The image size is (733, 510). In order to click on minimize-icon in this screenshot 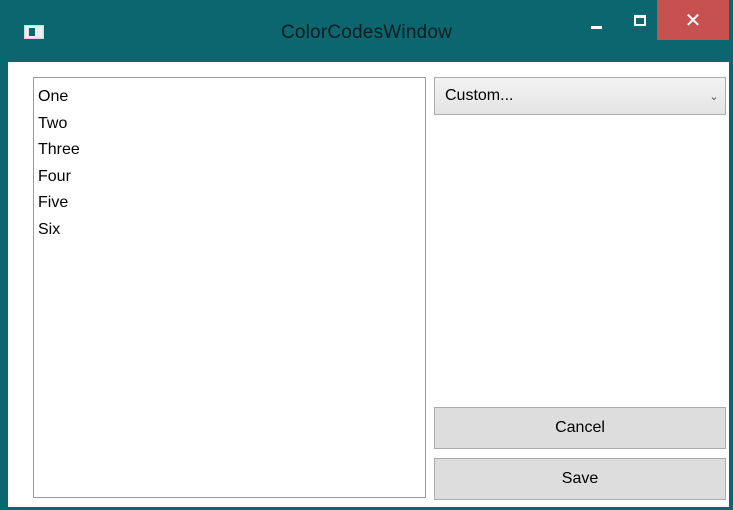, I will do `click(596, 27)`.